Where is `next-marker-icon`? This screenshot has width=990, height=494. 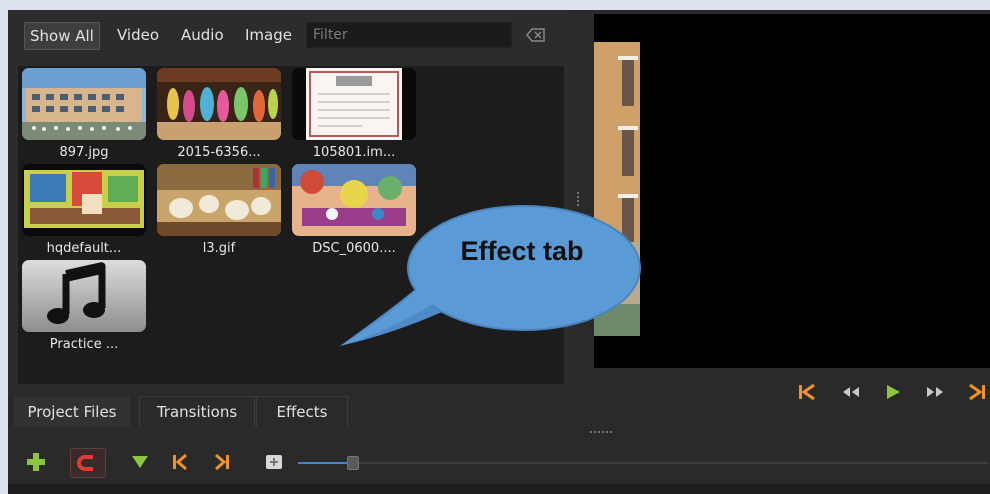
next-marker-icon is located at coordinates (222, 462).